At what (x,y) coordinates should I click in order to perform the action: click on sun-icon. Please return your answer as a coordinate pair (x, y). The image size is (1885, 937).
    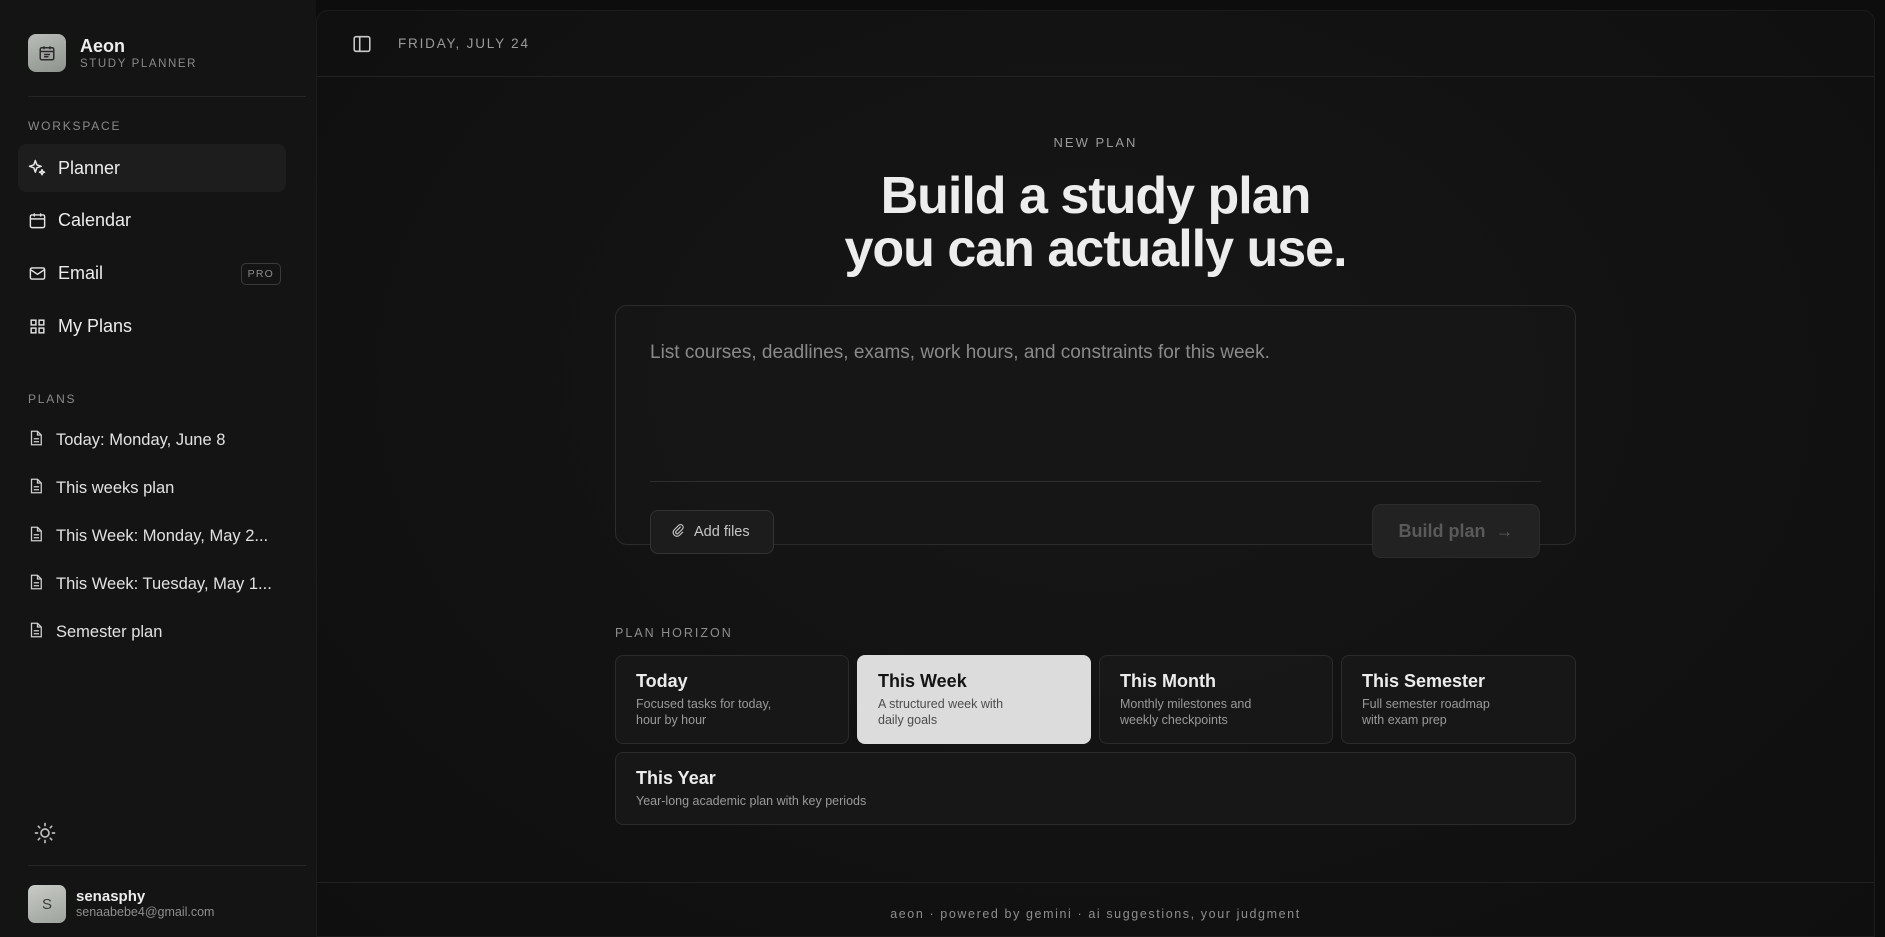
    Looking at the image, I should click on (45, 833).